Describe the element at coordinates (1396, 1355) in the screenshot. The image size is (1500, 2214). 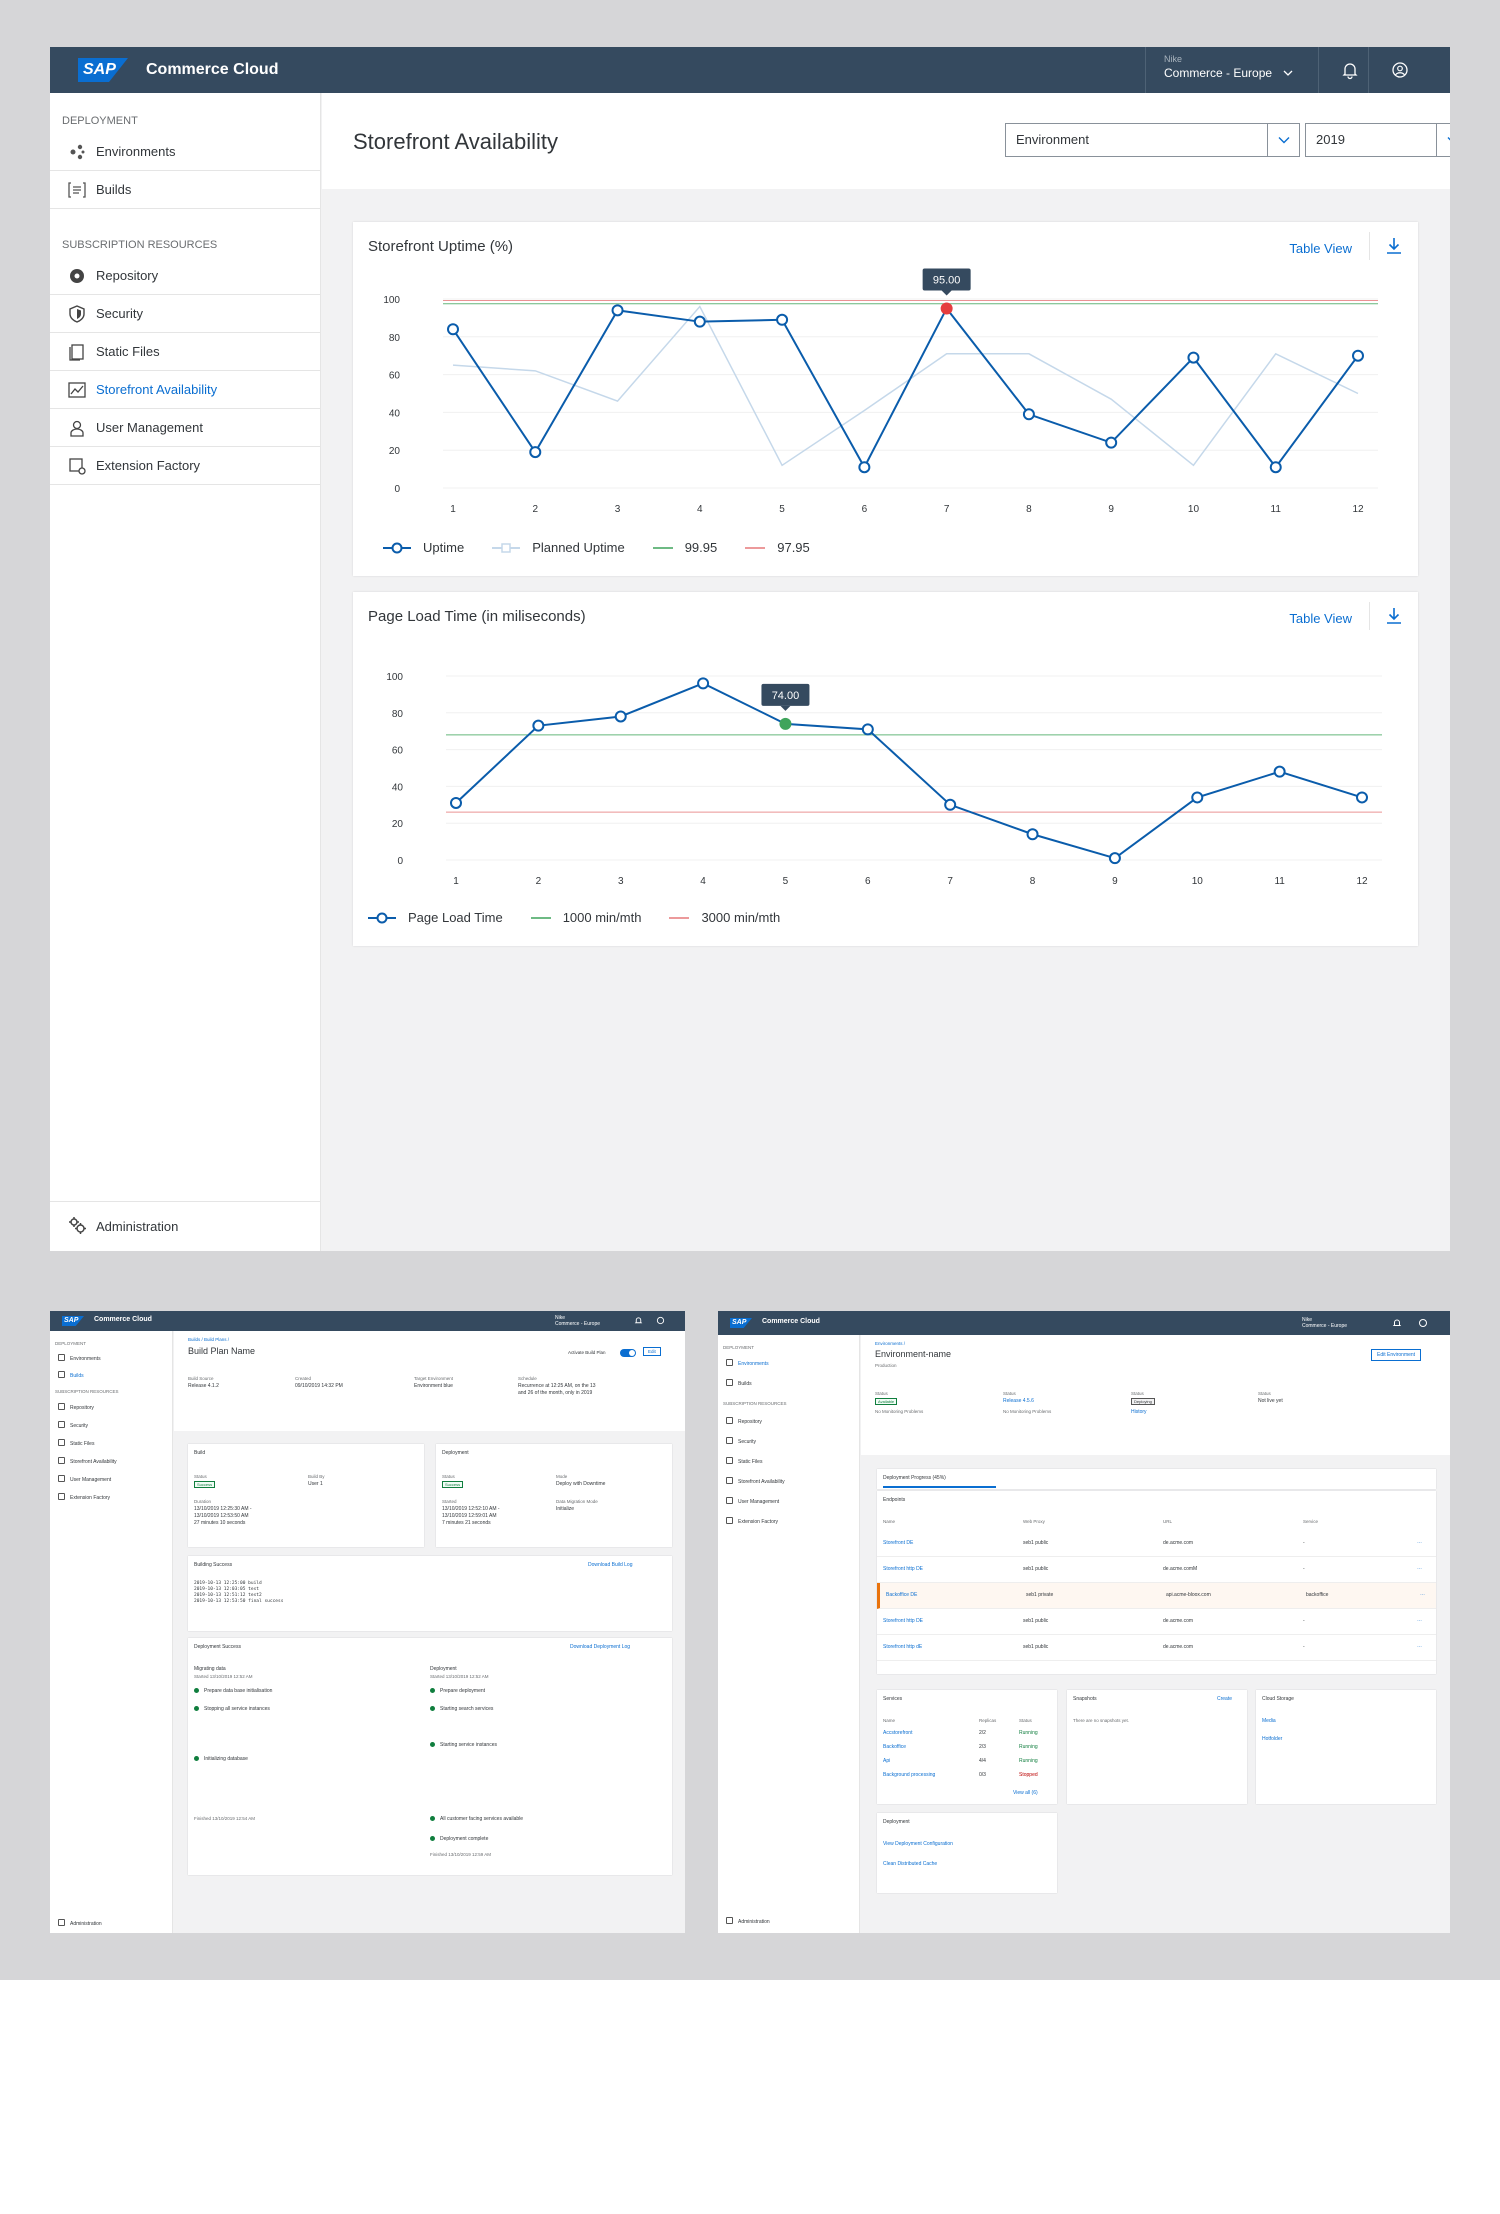
I see `edit-environment-button: Edit Environment` at that location.